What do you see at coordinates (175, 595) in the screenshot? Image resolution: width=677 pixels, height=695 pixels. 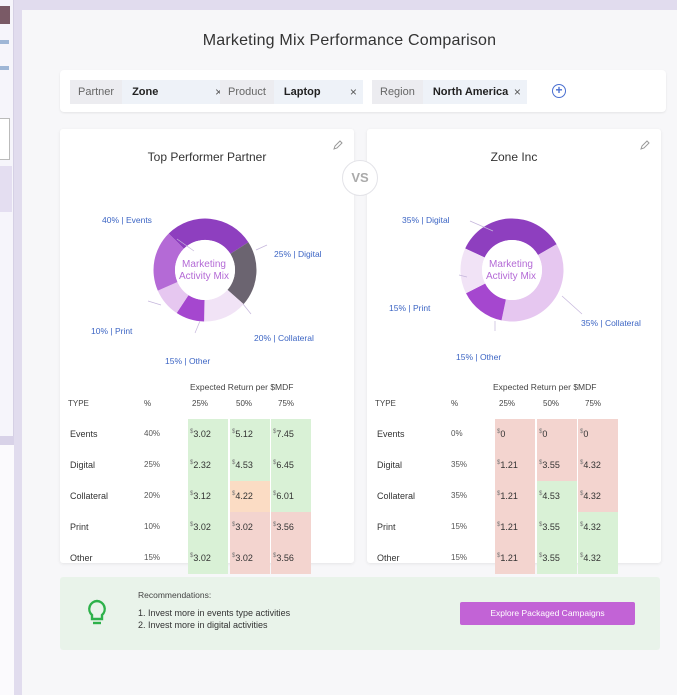 I see `recommendations-heading: Recommendations:` at bounding box center [175, 595].